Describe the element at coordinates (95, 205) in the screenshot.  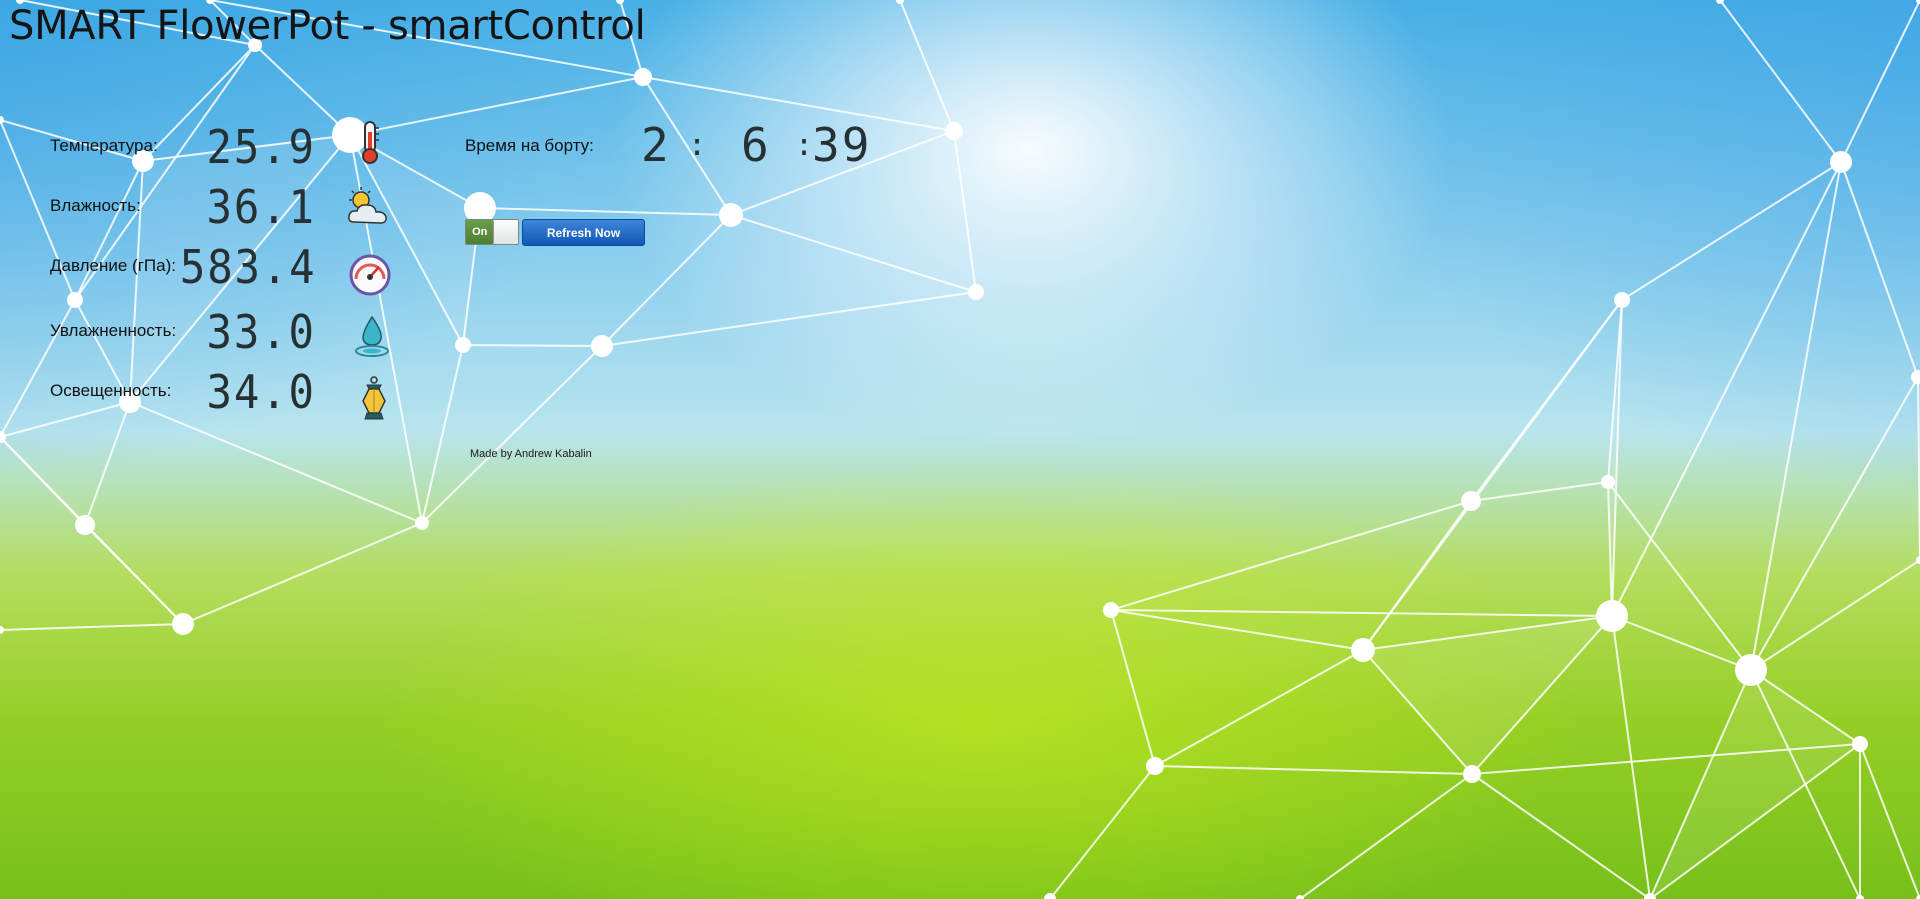
I see `humidity-label: Влажность:` at that location.